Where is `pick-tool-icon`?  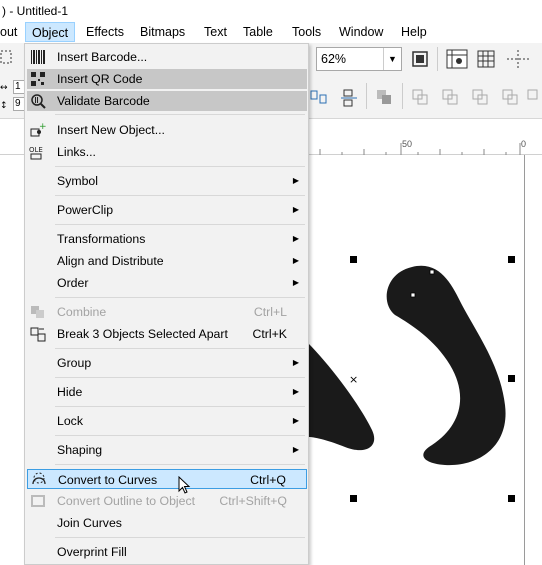 pick-tool-icon is located at coordinates (7, 57).